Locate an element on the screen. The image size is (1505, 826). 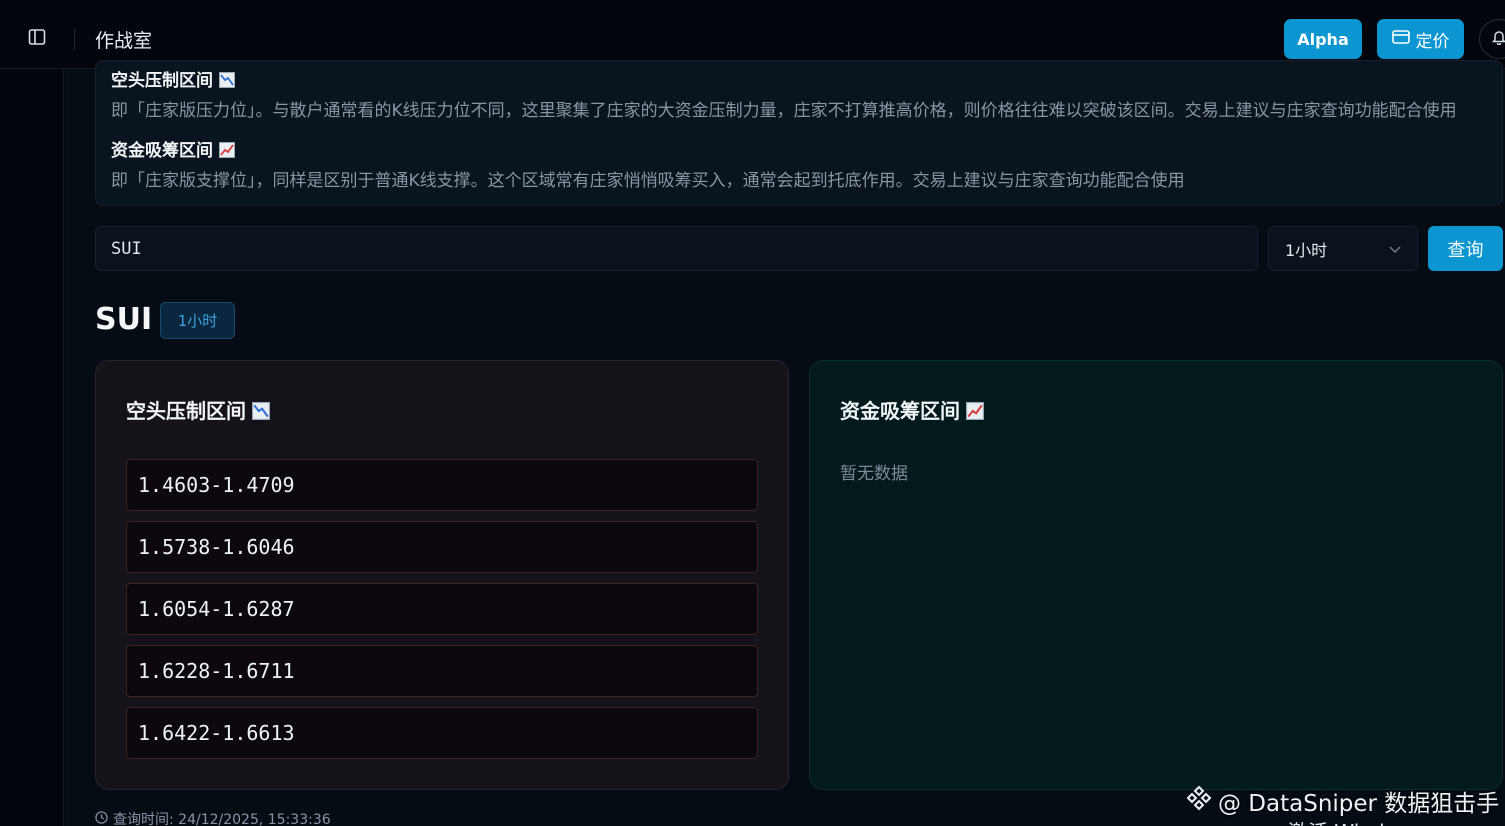
info-short-title: 空头压制区间 is located at coordinates (173, 79).